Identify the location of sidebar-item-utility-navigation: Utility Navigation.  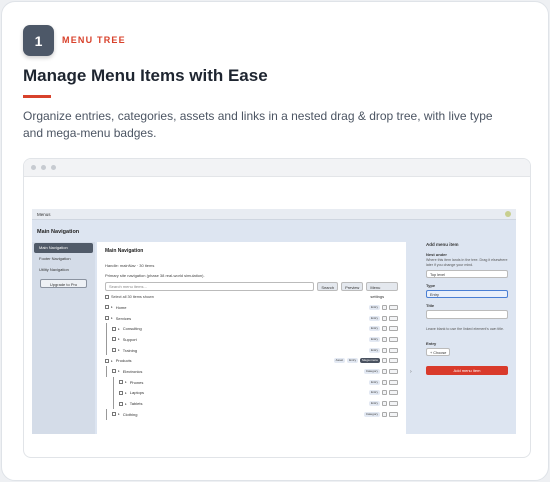
(63, 270).